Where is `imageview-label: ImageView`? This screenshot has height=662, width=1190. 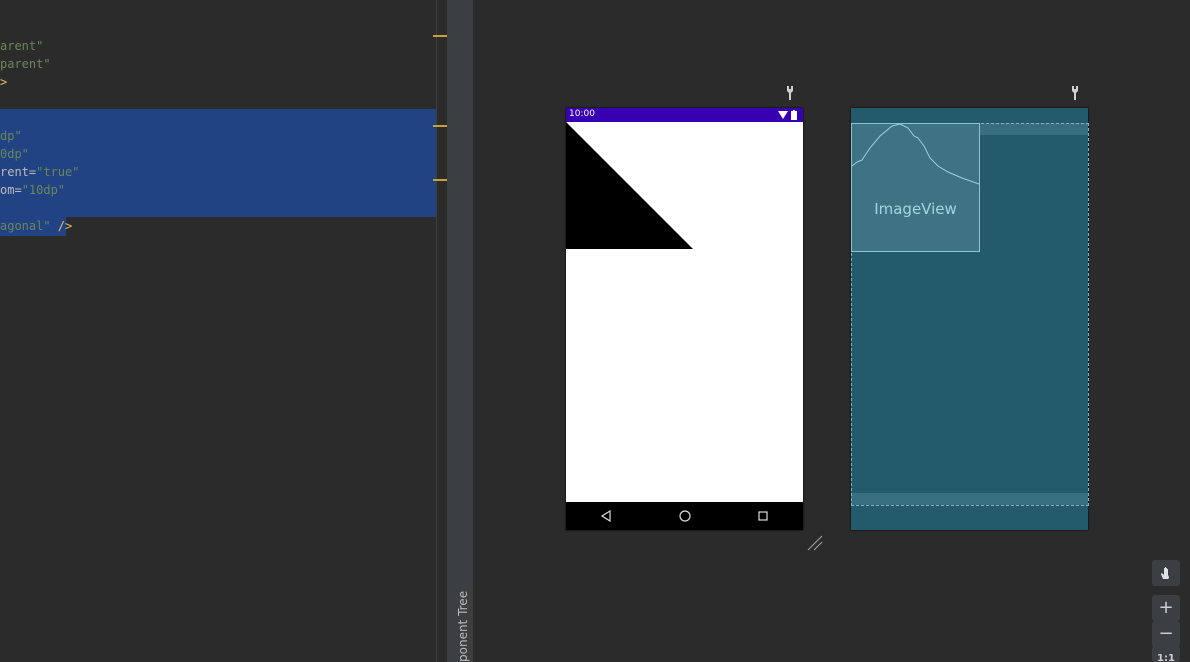
imageview-label: ImageView is located at coordinates (915, 209).